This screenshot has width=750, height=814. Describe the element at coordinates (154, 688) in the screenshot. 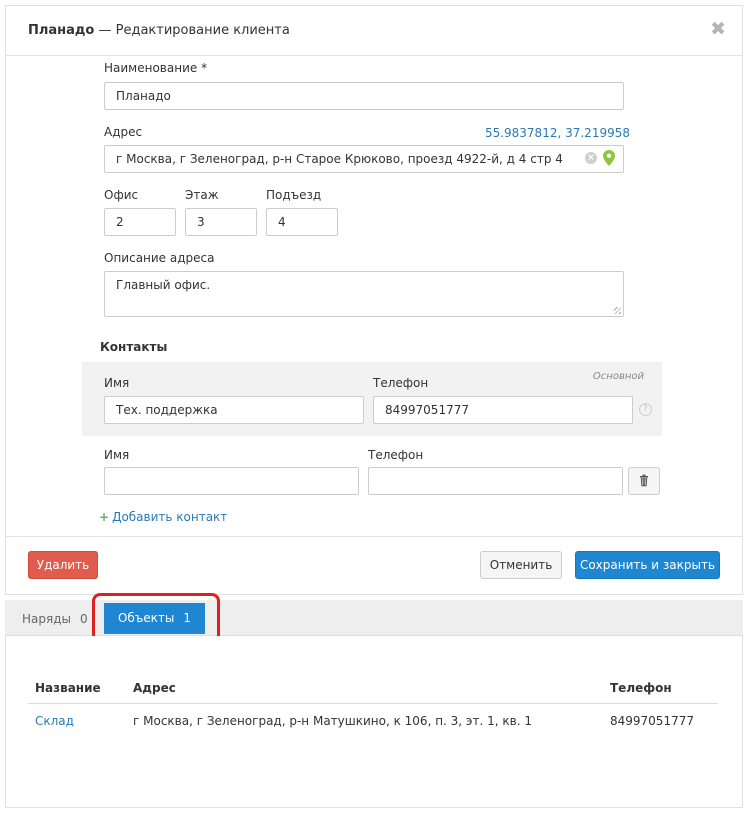

I see `column-header-address: Адрес` at that location.